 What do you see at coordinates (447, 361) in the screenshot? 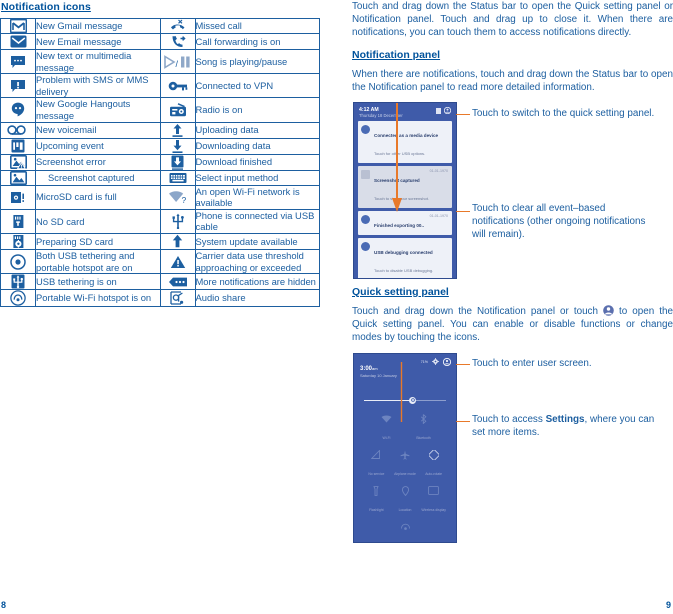
I see `user-screen-icon` at bounding box center [447, 361].